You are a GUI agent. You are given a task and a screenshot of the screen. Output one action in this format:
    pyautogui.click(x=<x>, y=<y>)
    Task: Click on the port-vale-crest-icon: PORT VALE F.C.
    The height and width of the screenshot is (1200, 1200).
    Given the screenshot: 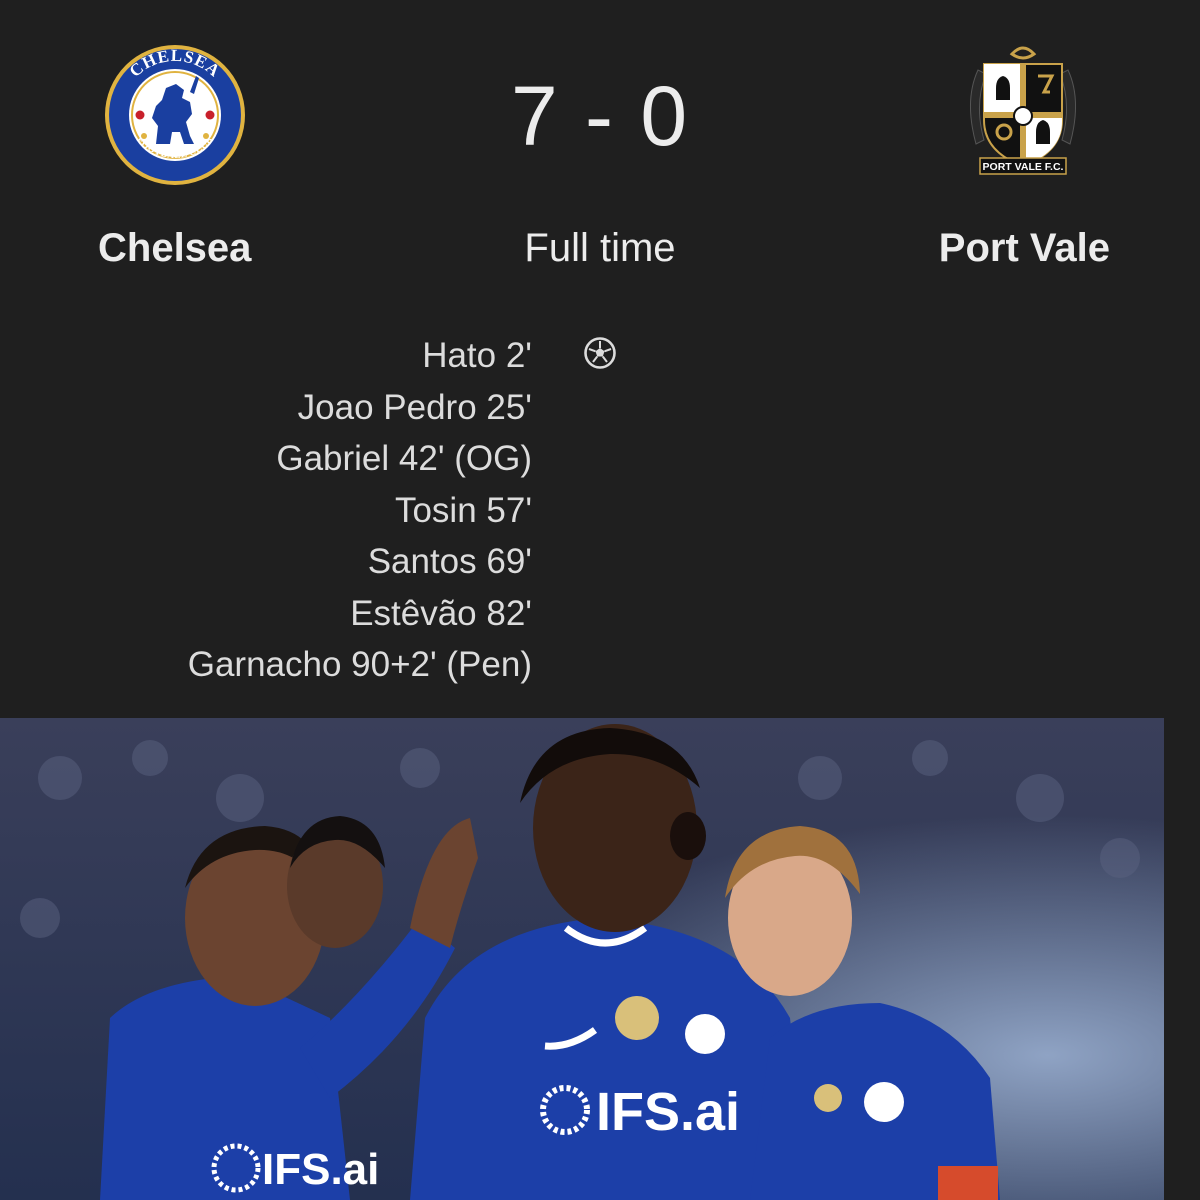 What is the action you would take?
    pyautogui.click(x=1023, y=110)
    